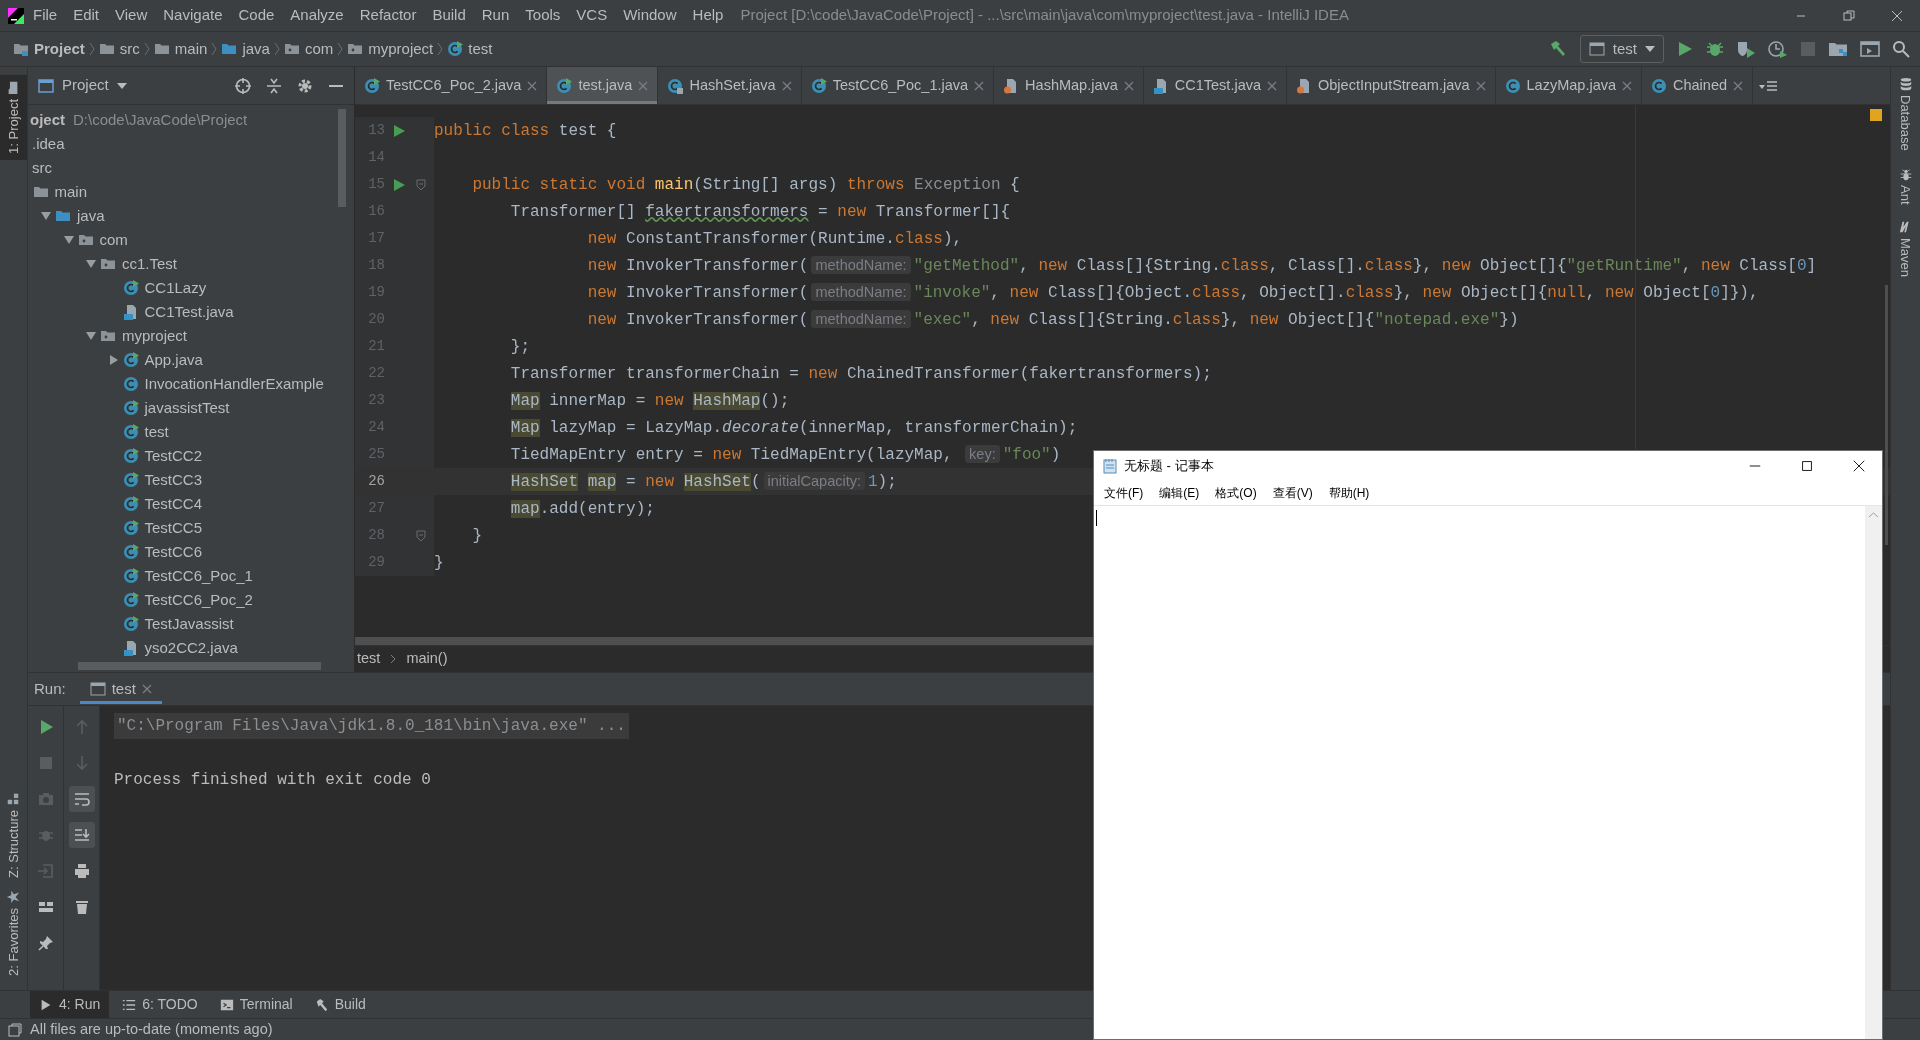 The height and width of the screenshot is (1040, 1920). I want to click on project-structure-icon, so click(1838, 49).